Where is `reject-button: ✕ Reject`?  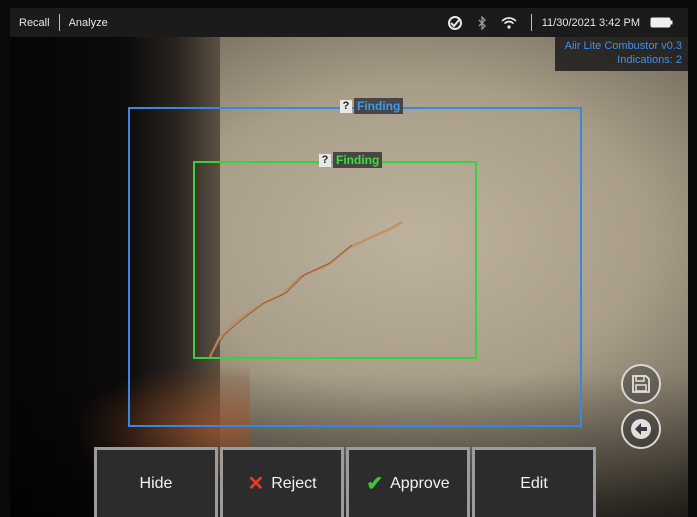
reject-button: ✕ Reject is located at coordinates (282, 482).